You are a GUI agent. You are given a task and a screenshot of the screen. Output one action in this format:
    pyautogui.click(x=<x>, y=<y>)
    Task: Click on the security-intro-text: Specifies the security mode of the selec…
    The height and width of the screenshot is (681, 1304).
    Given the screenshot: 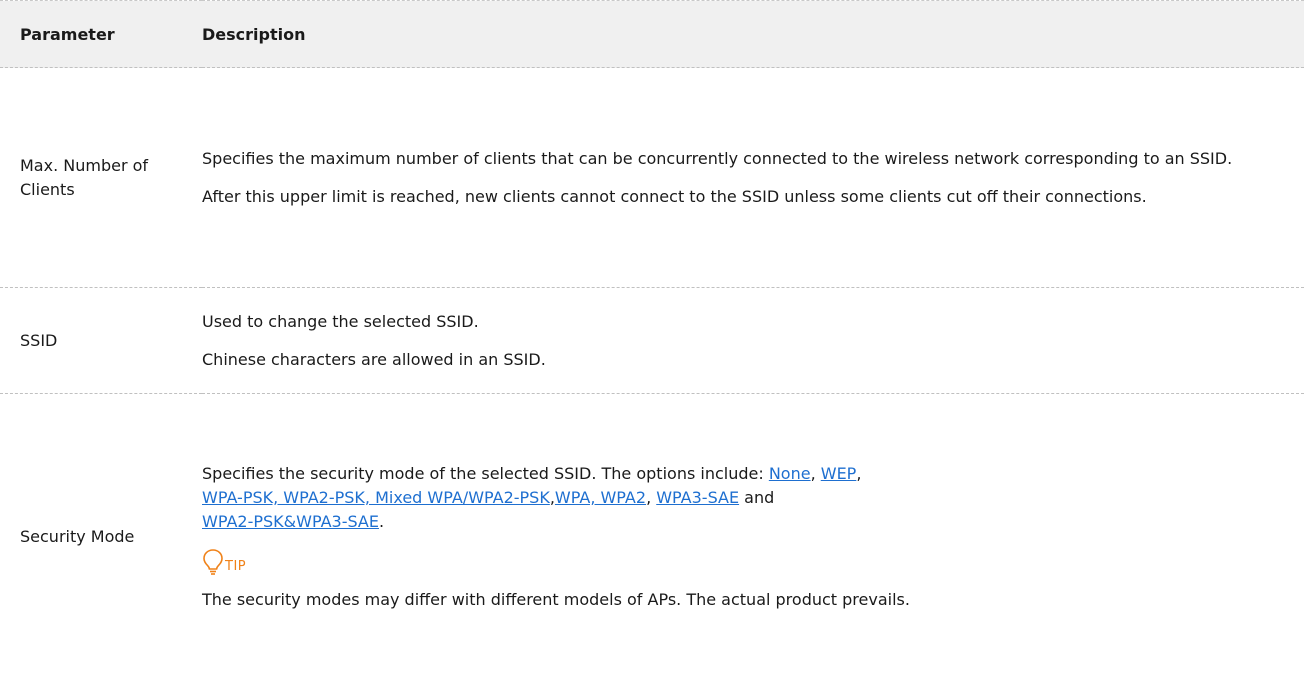 What is the action you would take?
    pyautogui.click(x=485, y=473)
    